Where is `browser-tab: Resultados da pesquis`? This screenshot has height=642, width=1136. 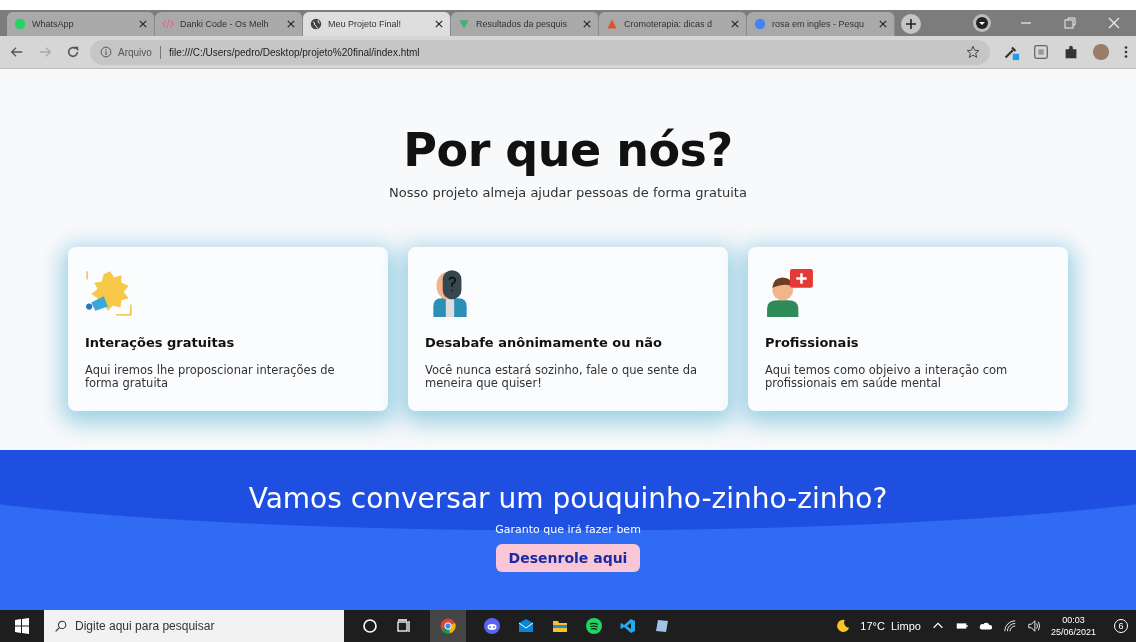 browser-tab: Resultados da pesquis is located at coordinates (525, 24).